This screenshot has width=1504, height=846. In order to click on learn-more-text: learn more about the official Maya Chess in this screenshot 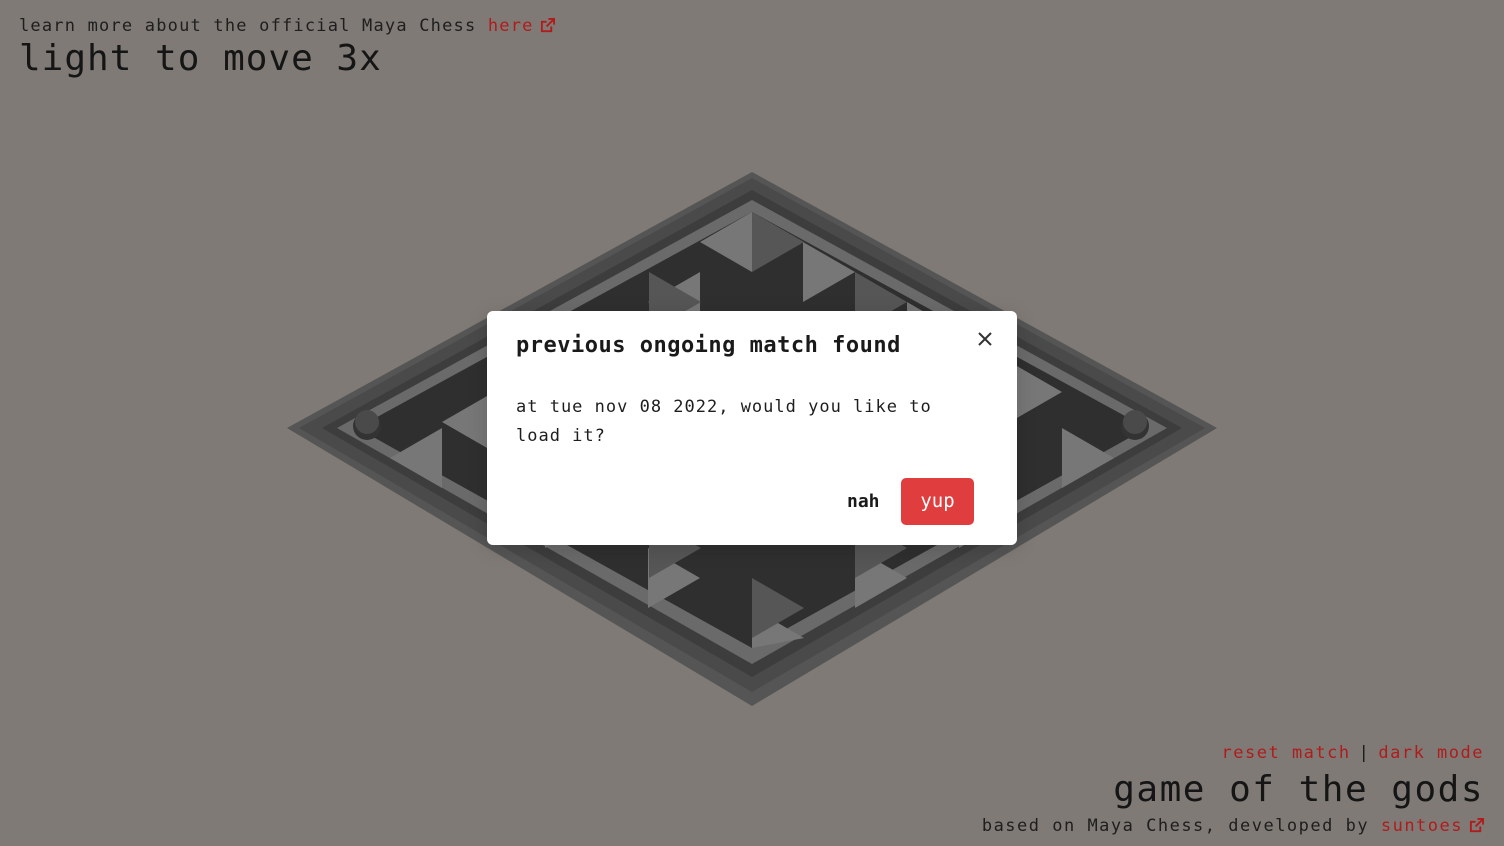, I will do `click(248, 26)`.